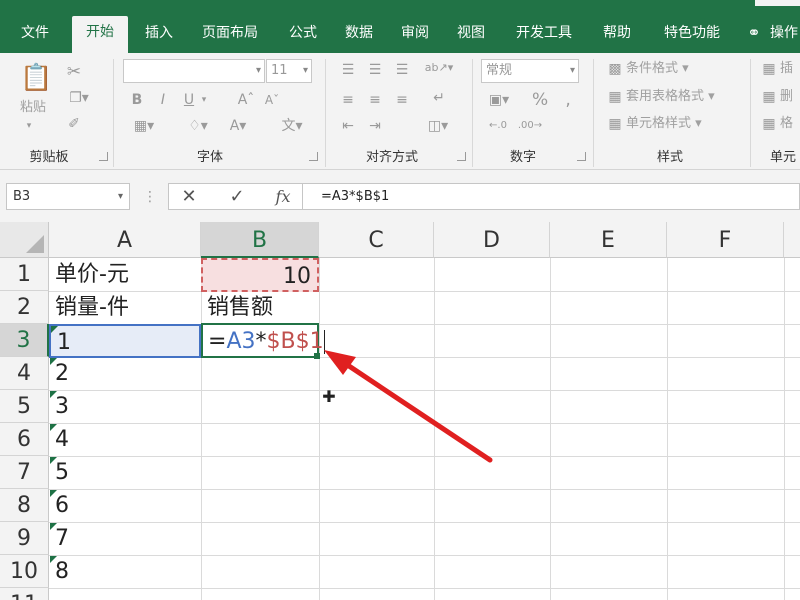 The height and width of the screenshot is (600, 800). I want to click on annotation-arrow, so click(408, 406).